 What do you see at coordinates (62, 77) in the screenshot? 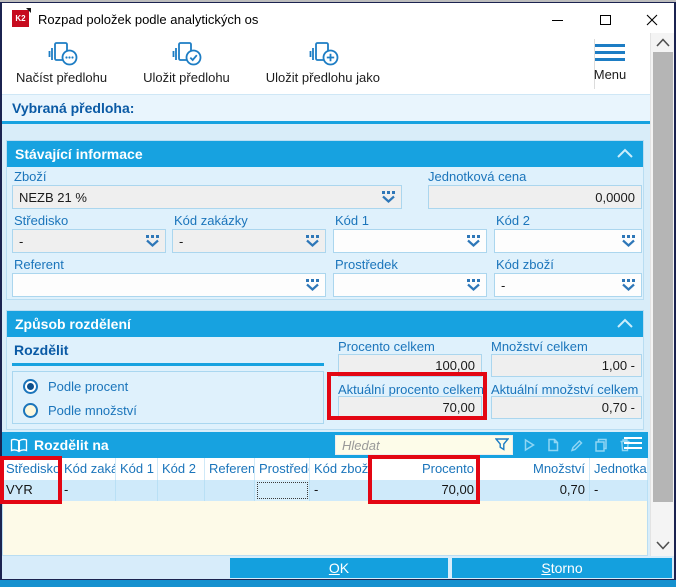
I see `load-template-label: Načíst předlohu` at bounding box center [62, 77].